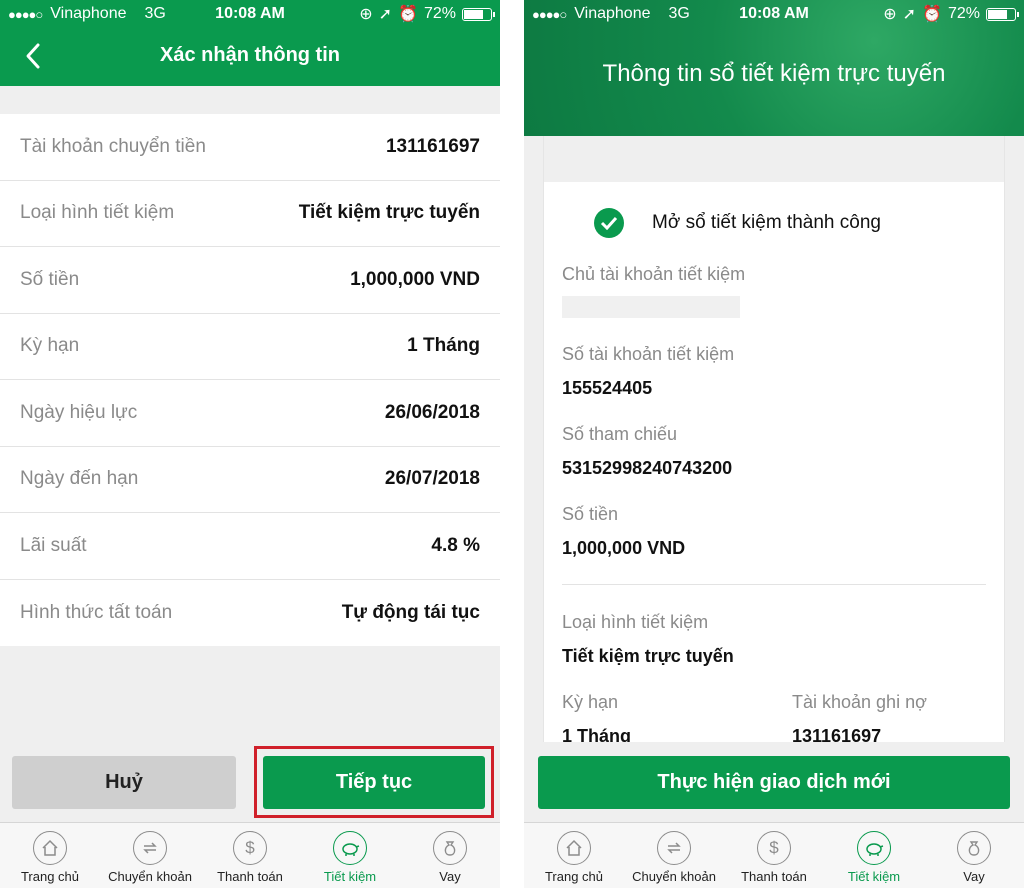  Describe the element at coordinates (250, 480) in the screenshot. I see `info-row-maturity-date: Ngày đến hạn 26/07/2018` at that location.